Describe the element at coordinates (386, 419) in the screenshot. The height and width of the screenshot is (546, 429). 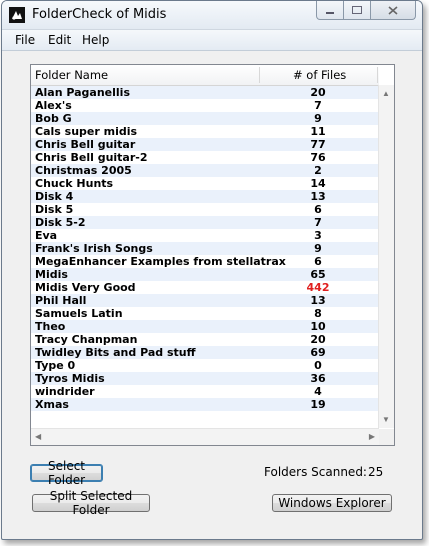
I see `scroll-down-icon: ▼` at that location.